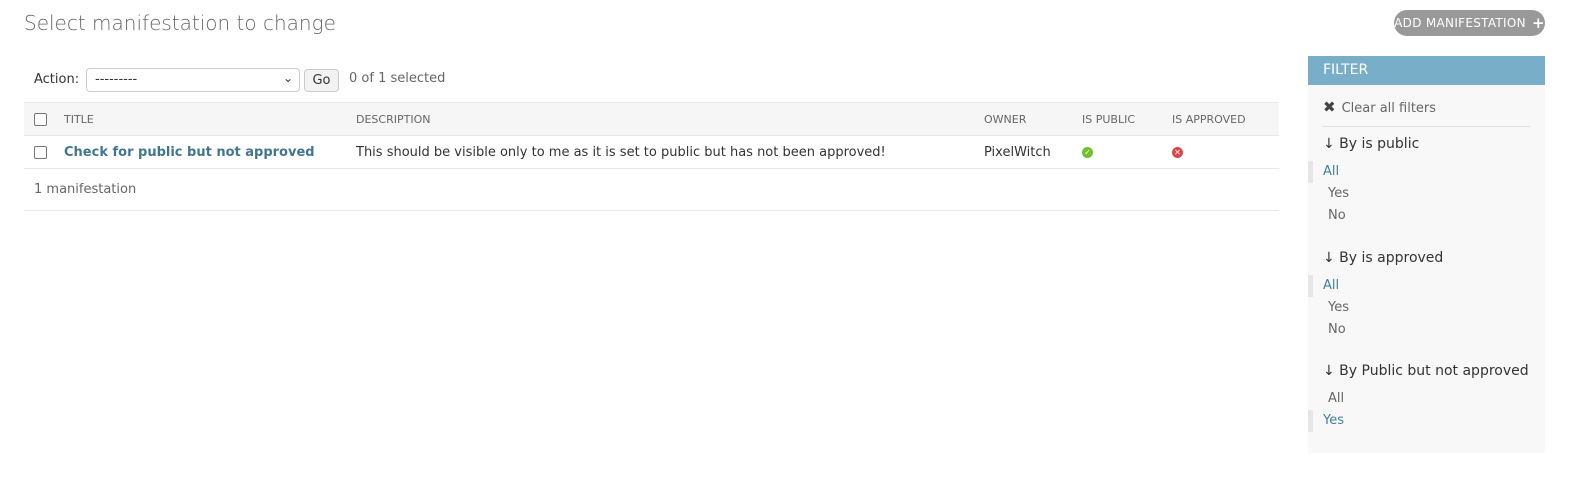 Image resolution: width=1588 pixels, height=484 pixels. Describe the element at coordinates (116, 79) in the screenshot. I see `action-select-value: ---------` at that location.